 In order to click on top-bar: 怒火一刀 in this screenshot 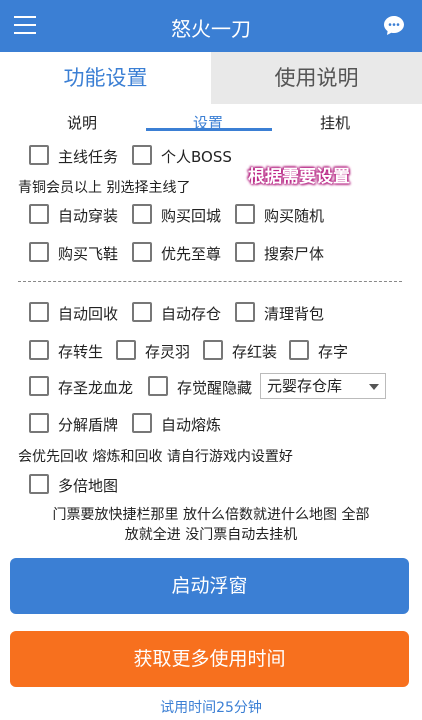, I will do `click(211, 26)`.